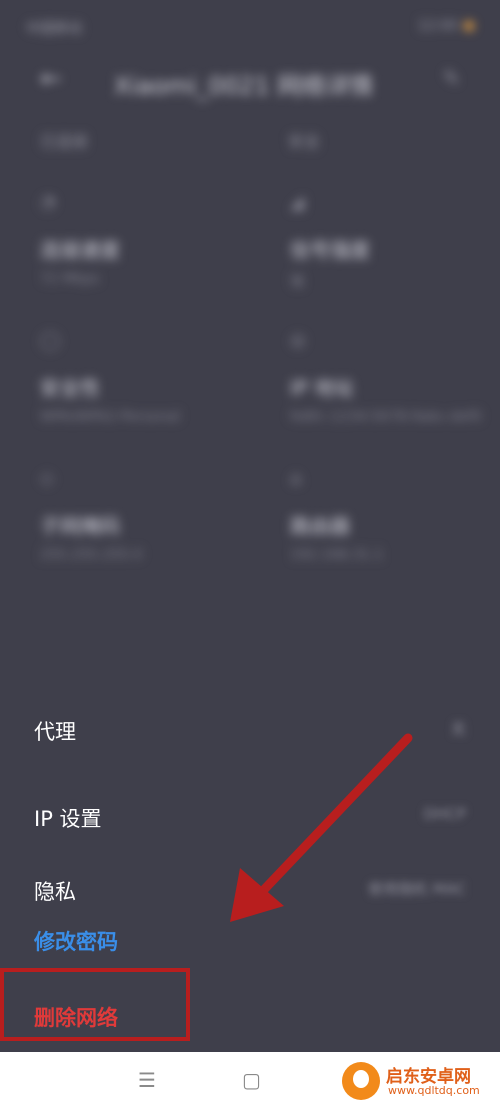 The image size is (500, 1111). I want to click on connection-status: 已连接, so click(64, 141).